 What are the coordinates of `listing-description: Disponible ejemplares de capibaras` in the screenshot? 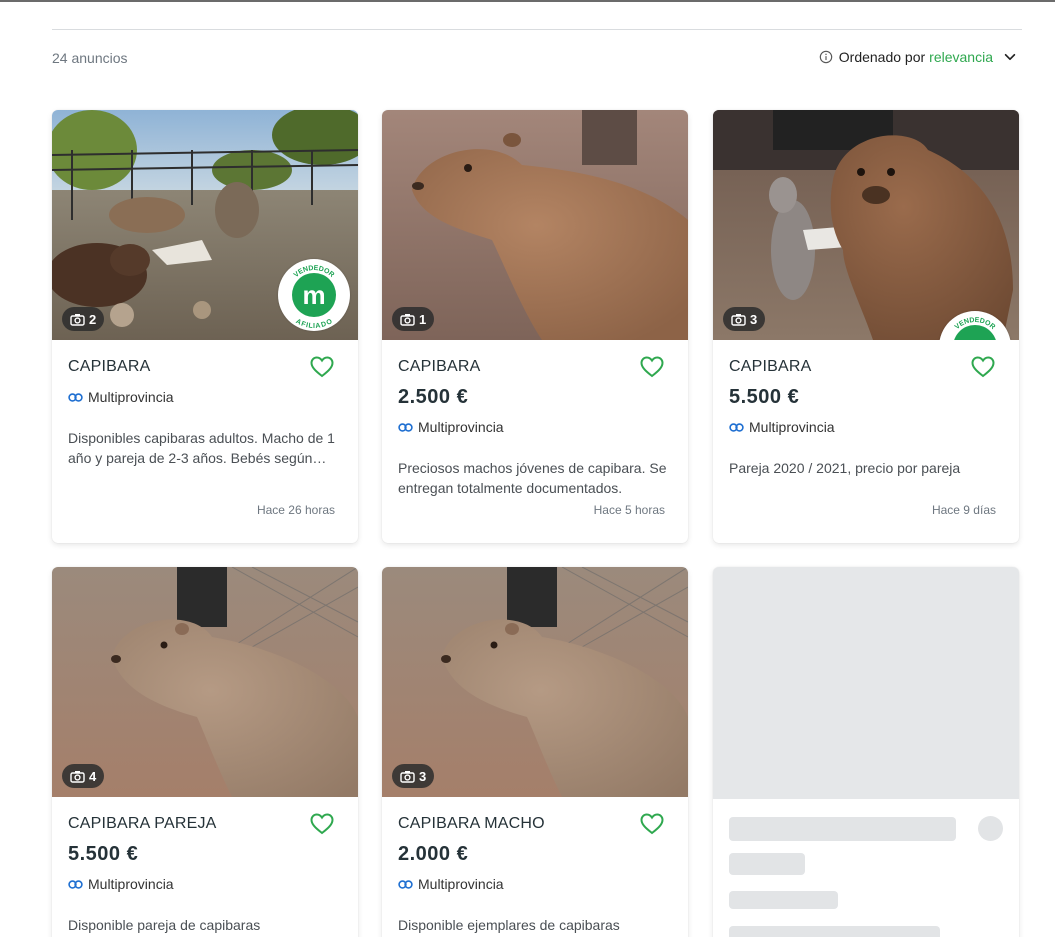 It's located at (509, 925).